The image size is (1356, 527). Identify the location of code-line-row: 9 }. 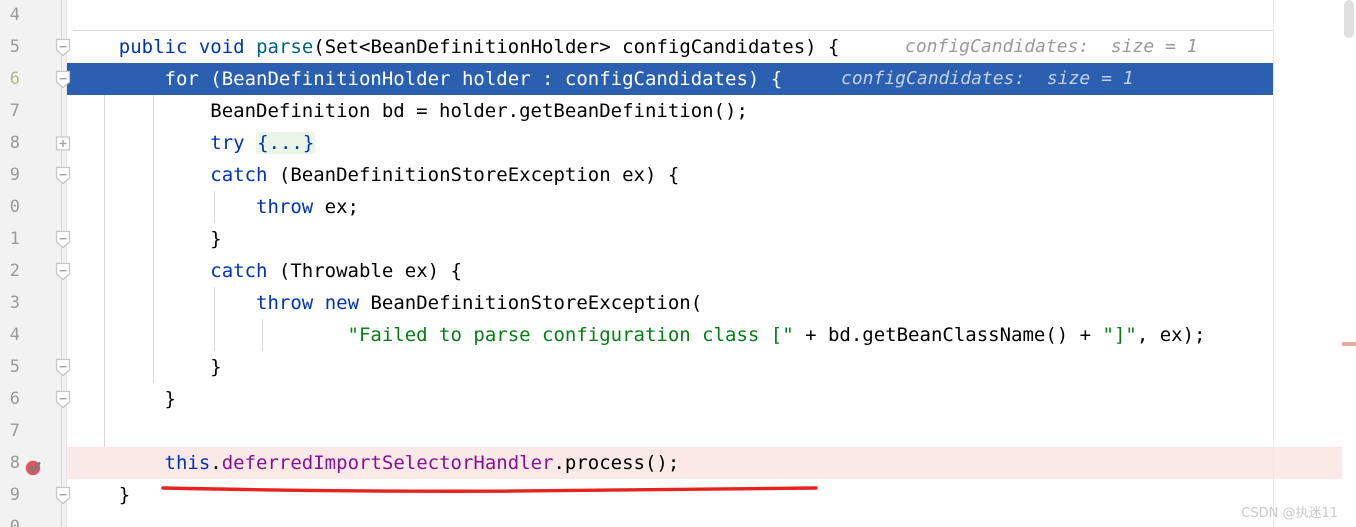
(678, 495).